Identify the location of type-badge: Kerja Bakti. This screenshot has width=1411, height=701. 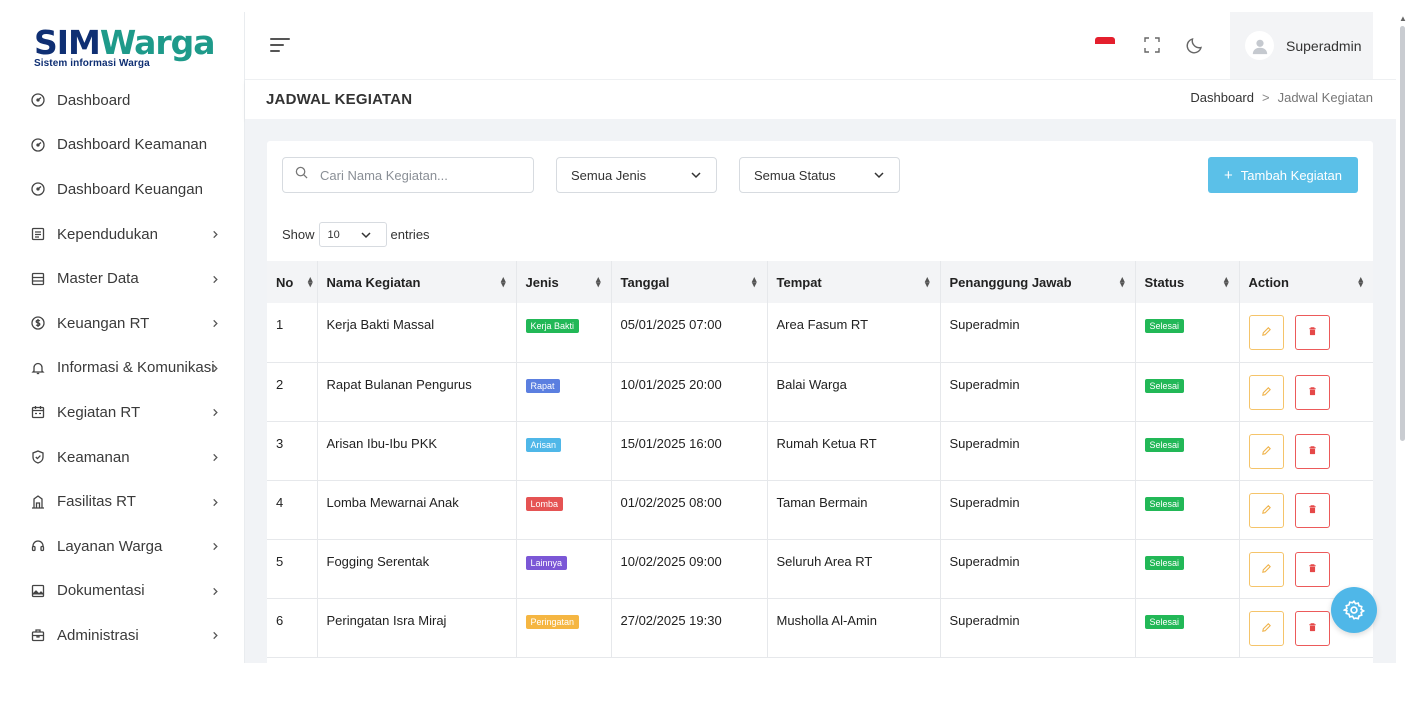
(552, 326).